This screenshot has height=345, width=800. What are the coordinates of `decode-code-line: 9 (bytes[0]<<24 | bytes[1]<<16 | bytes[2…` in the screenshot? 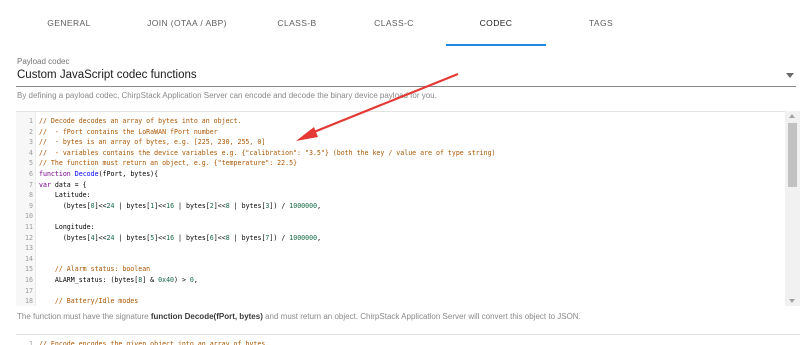 It's located at (400, 206).